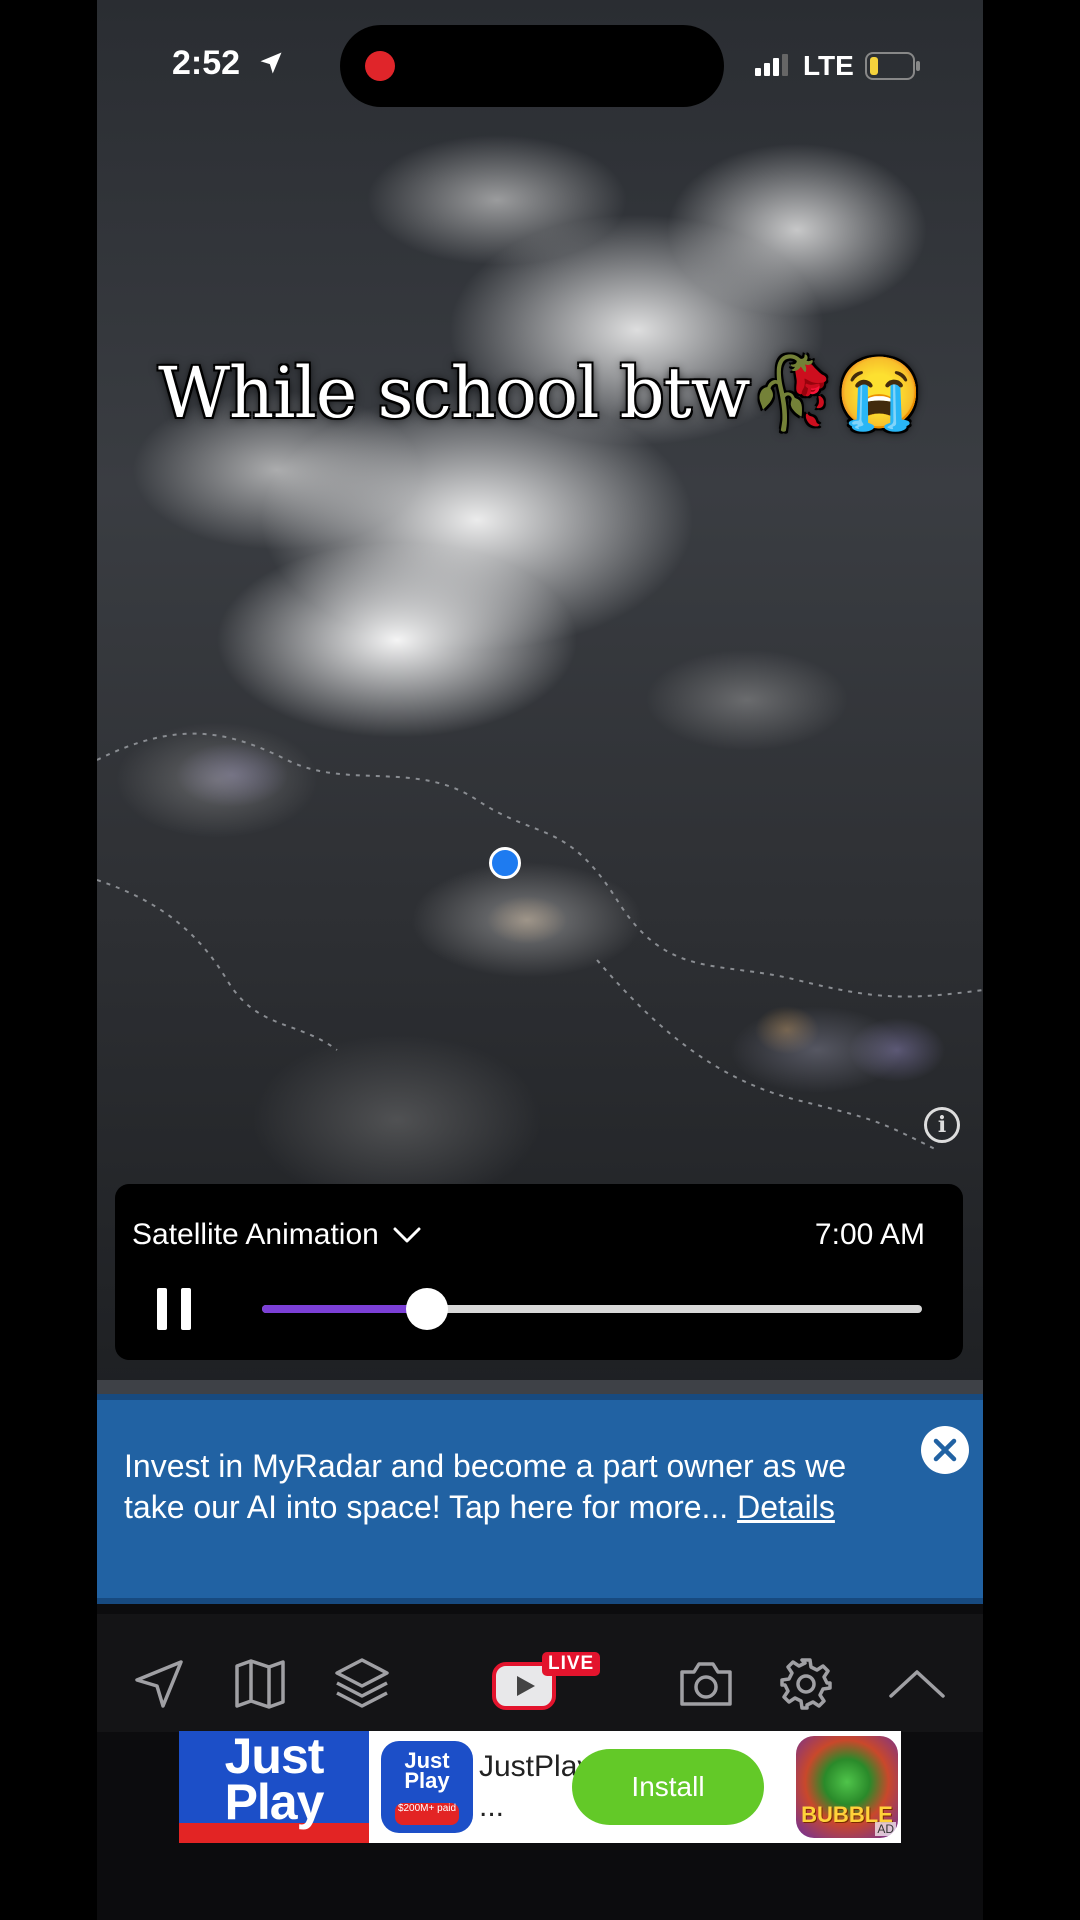  Describe the element at coordinates (344, 1309) in the screenshot. I see `timeline-progress-fill` at that location.